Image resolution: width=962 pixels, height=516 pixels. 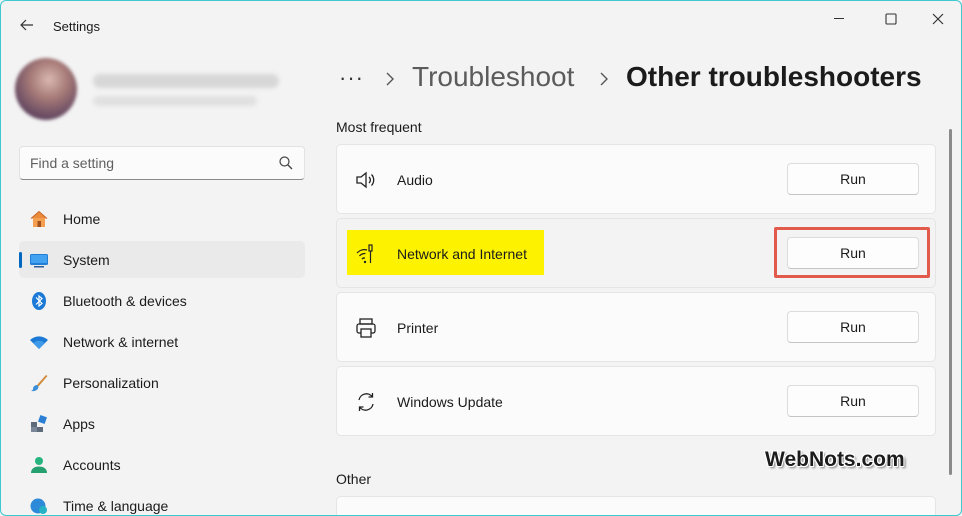 I want to click on title-bar: Settings, so click(x=481, y=26).